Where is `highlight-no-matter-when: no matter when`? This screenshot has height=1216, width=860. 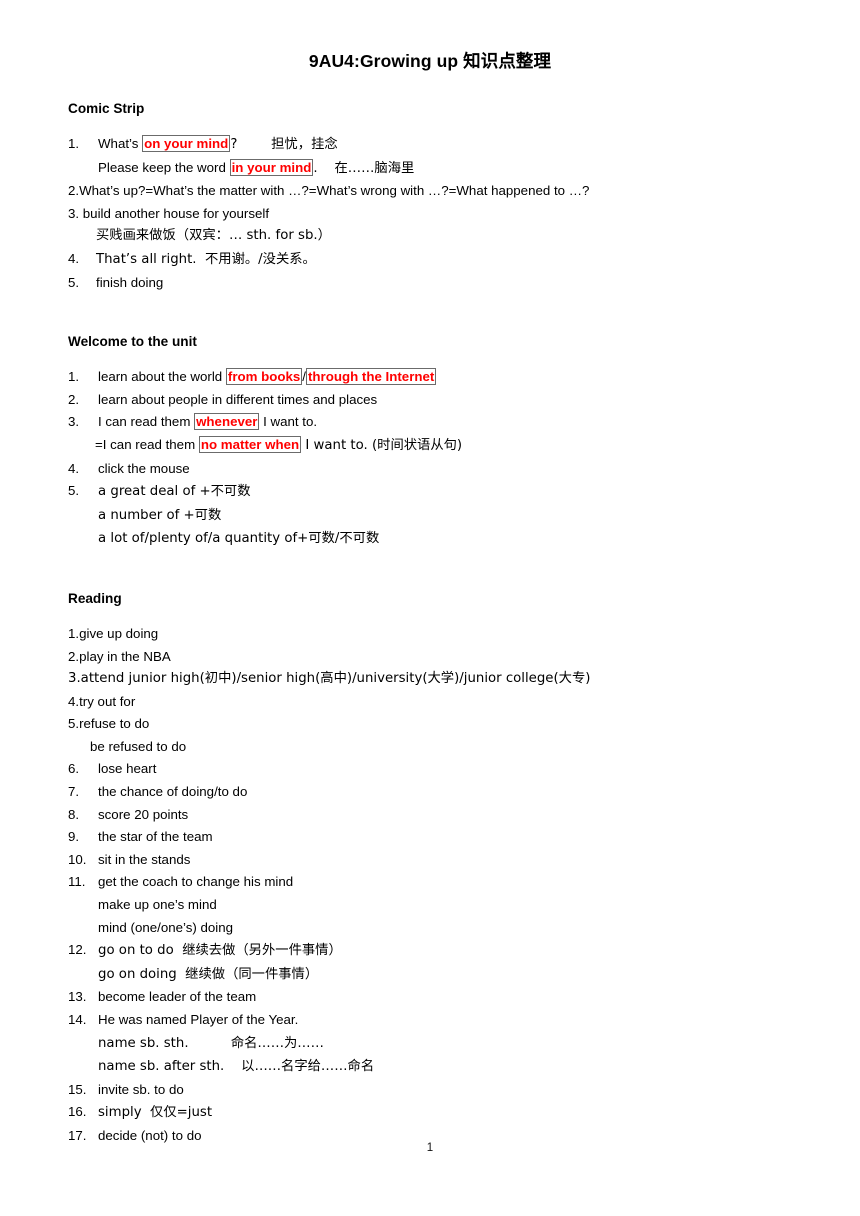
highlight-no-matter-when: no matter when is located at coordinates (250, 444).